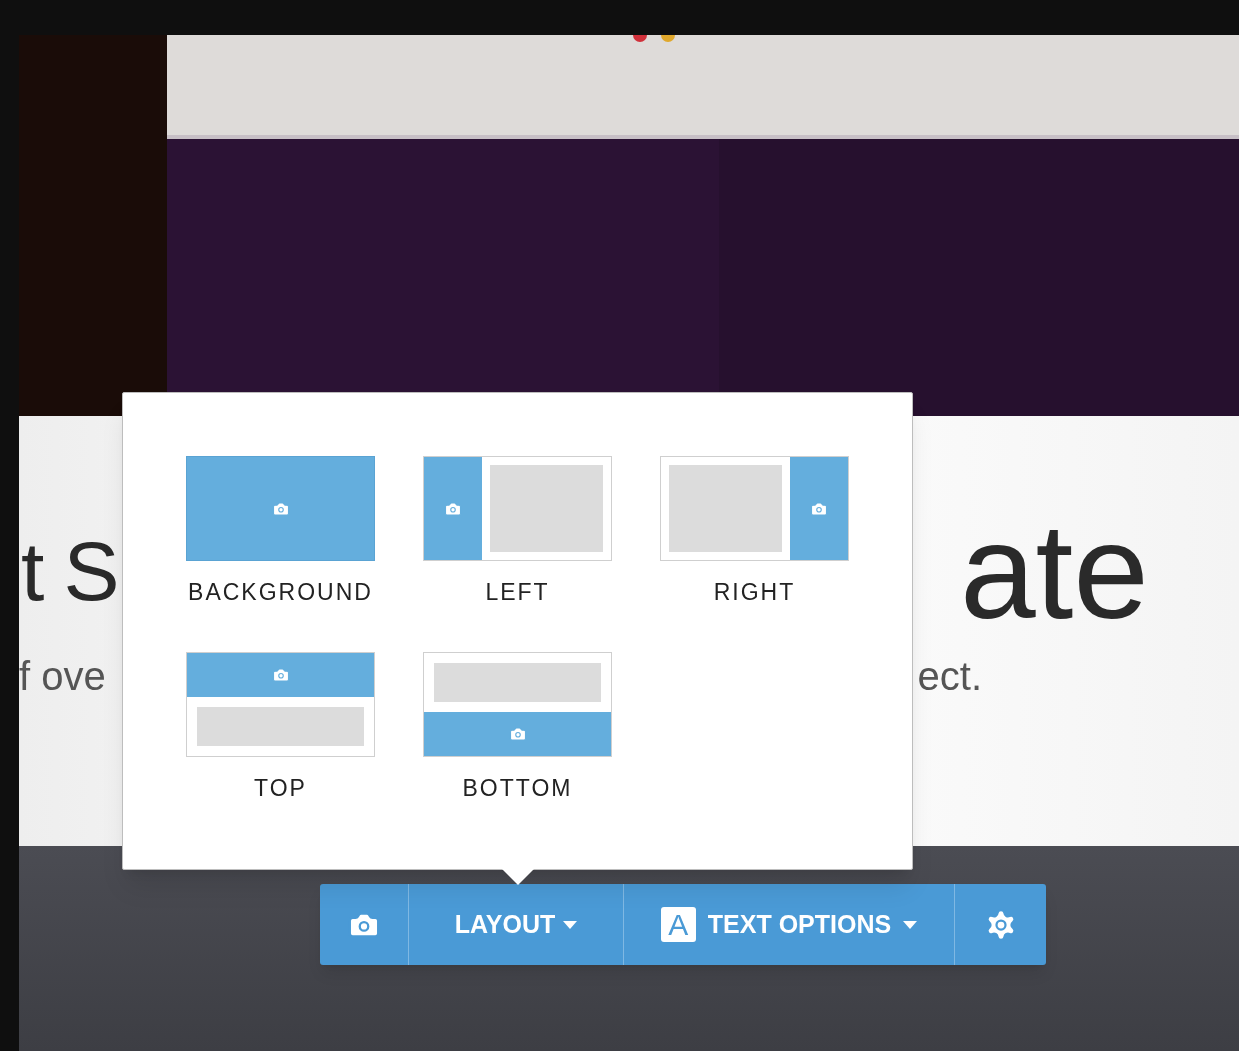 Image resolution: width=1239 pixels, height=1051 pixels. What do you see at coordinates (62, 676) in the screenshot?
I see `subtitle-fragment: f ove` at bounding box center [62, 676].